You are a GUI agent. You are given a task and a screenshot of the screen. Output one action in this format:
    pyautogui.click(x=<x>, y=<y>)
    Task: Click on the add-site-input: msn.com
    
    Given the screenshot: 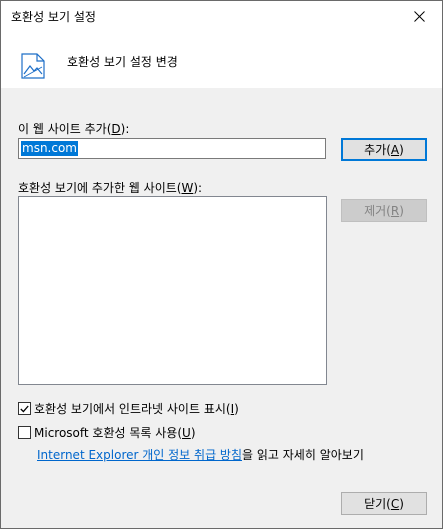 What is the action you would take?
    pyautogui.click(x=172, y=148)
    